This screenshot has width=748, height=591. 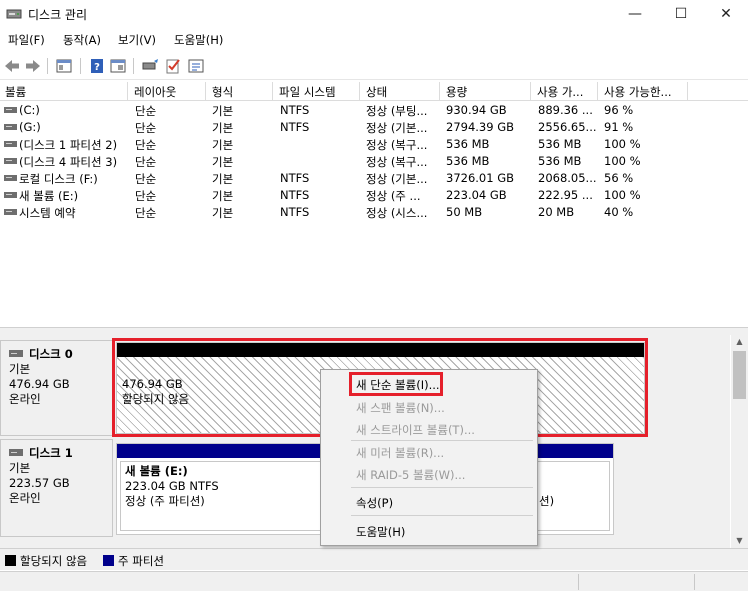 I want to click on disk-1-label: 디스크 1 기본 223.57 GB 온라인, so click(x=56, y=488).